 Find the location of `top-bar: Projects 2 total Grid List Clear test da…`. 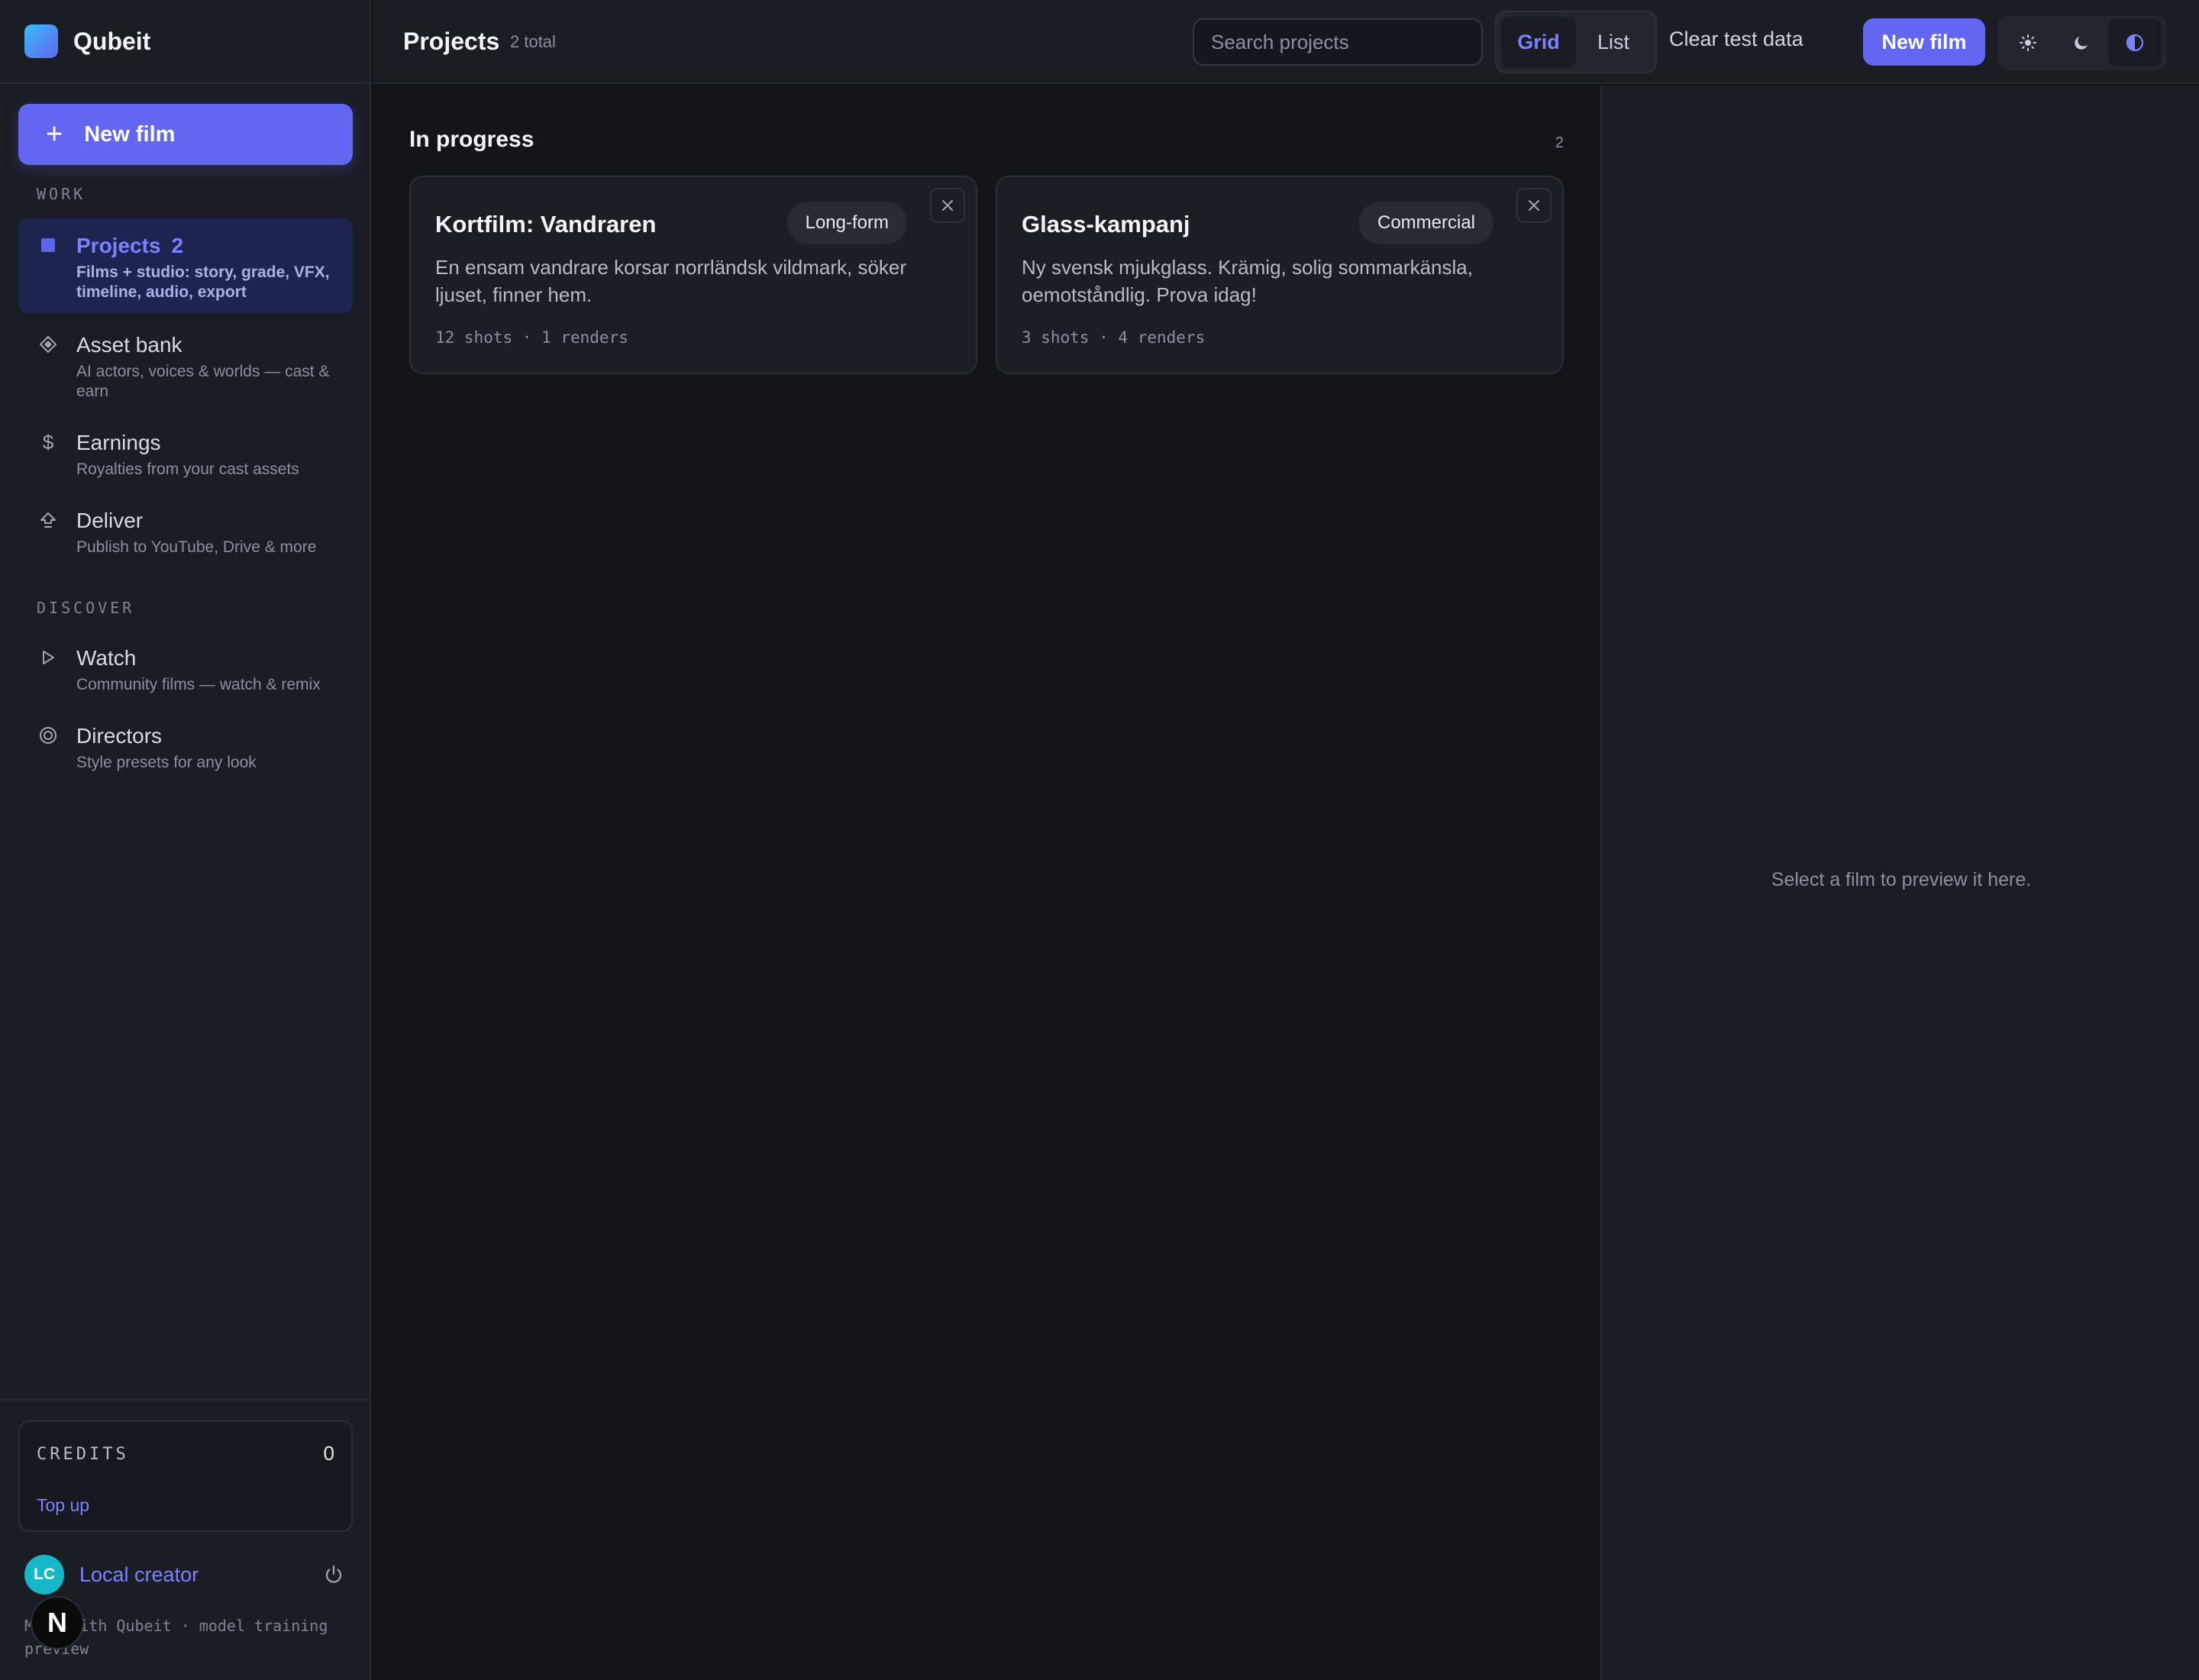

top-bar: Projects 2 total Grid List Clear test da… is located at coordinates (1286, 42).